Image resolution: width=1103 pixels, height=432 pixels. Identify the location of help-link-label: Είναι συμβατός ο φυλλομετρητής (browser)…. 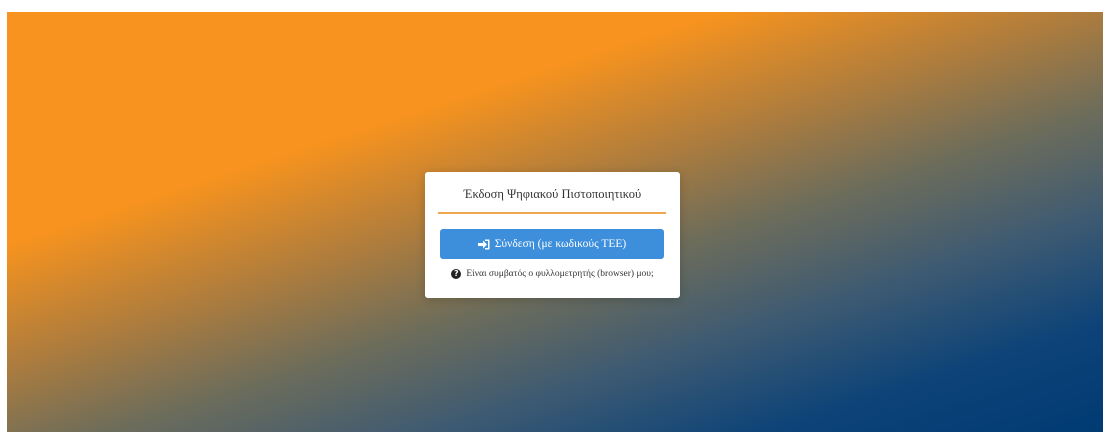
(560, 274).